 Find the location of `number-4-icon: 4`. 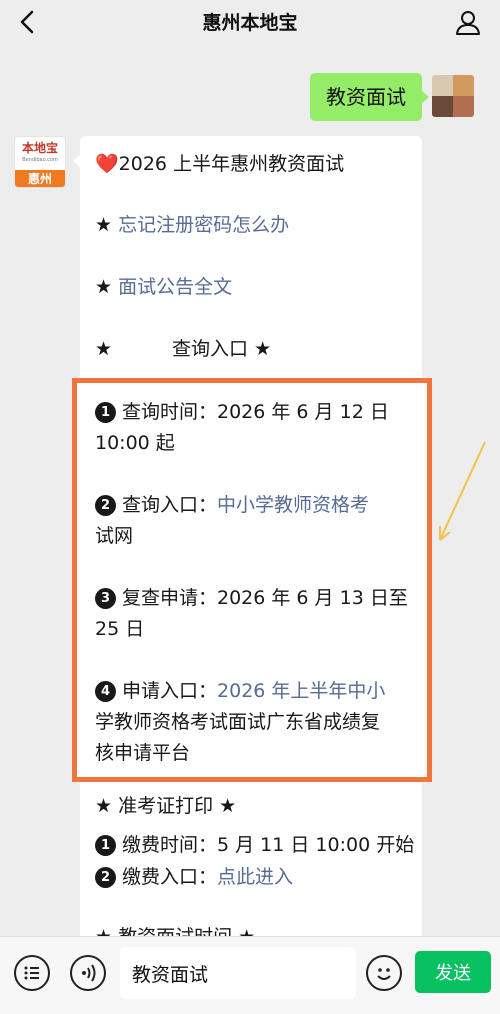

number-4-icon: 4 is located at coordinates (105, 691).